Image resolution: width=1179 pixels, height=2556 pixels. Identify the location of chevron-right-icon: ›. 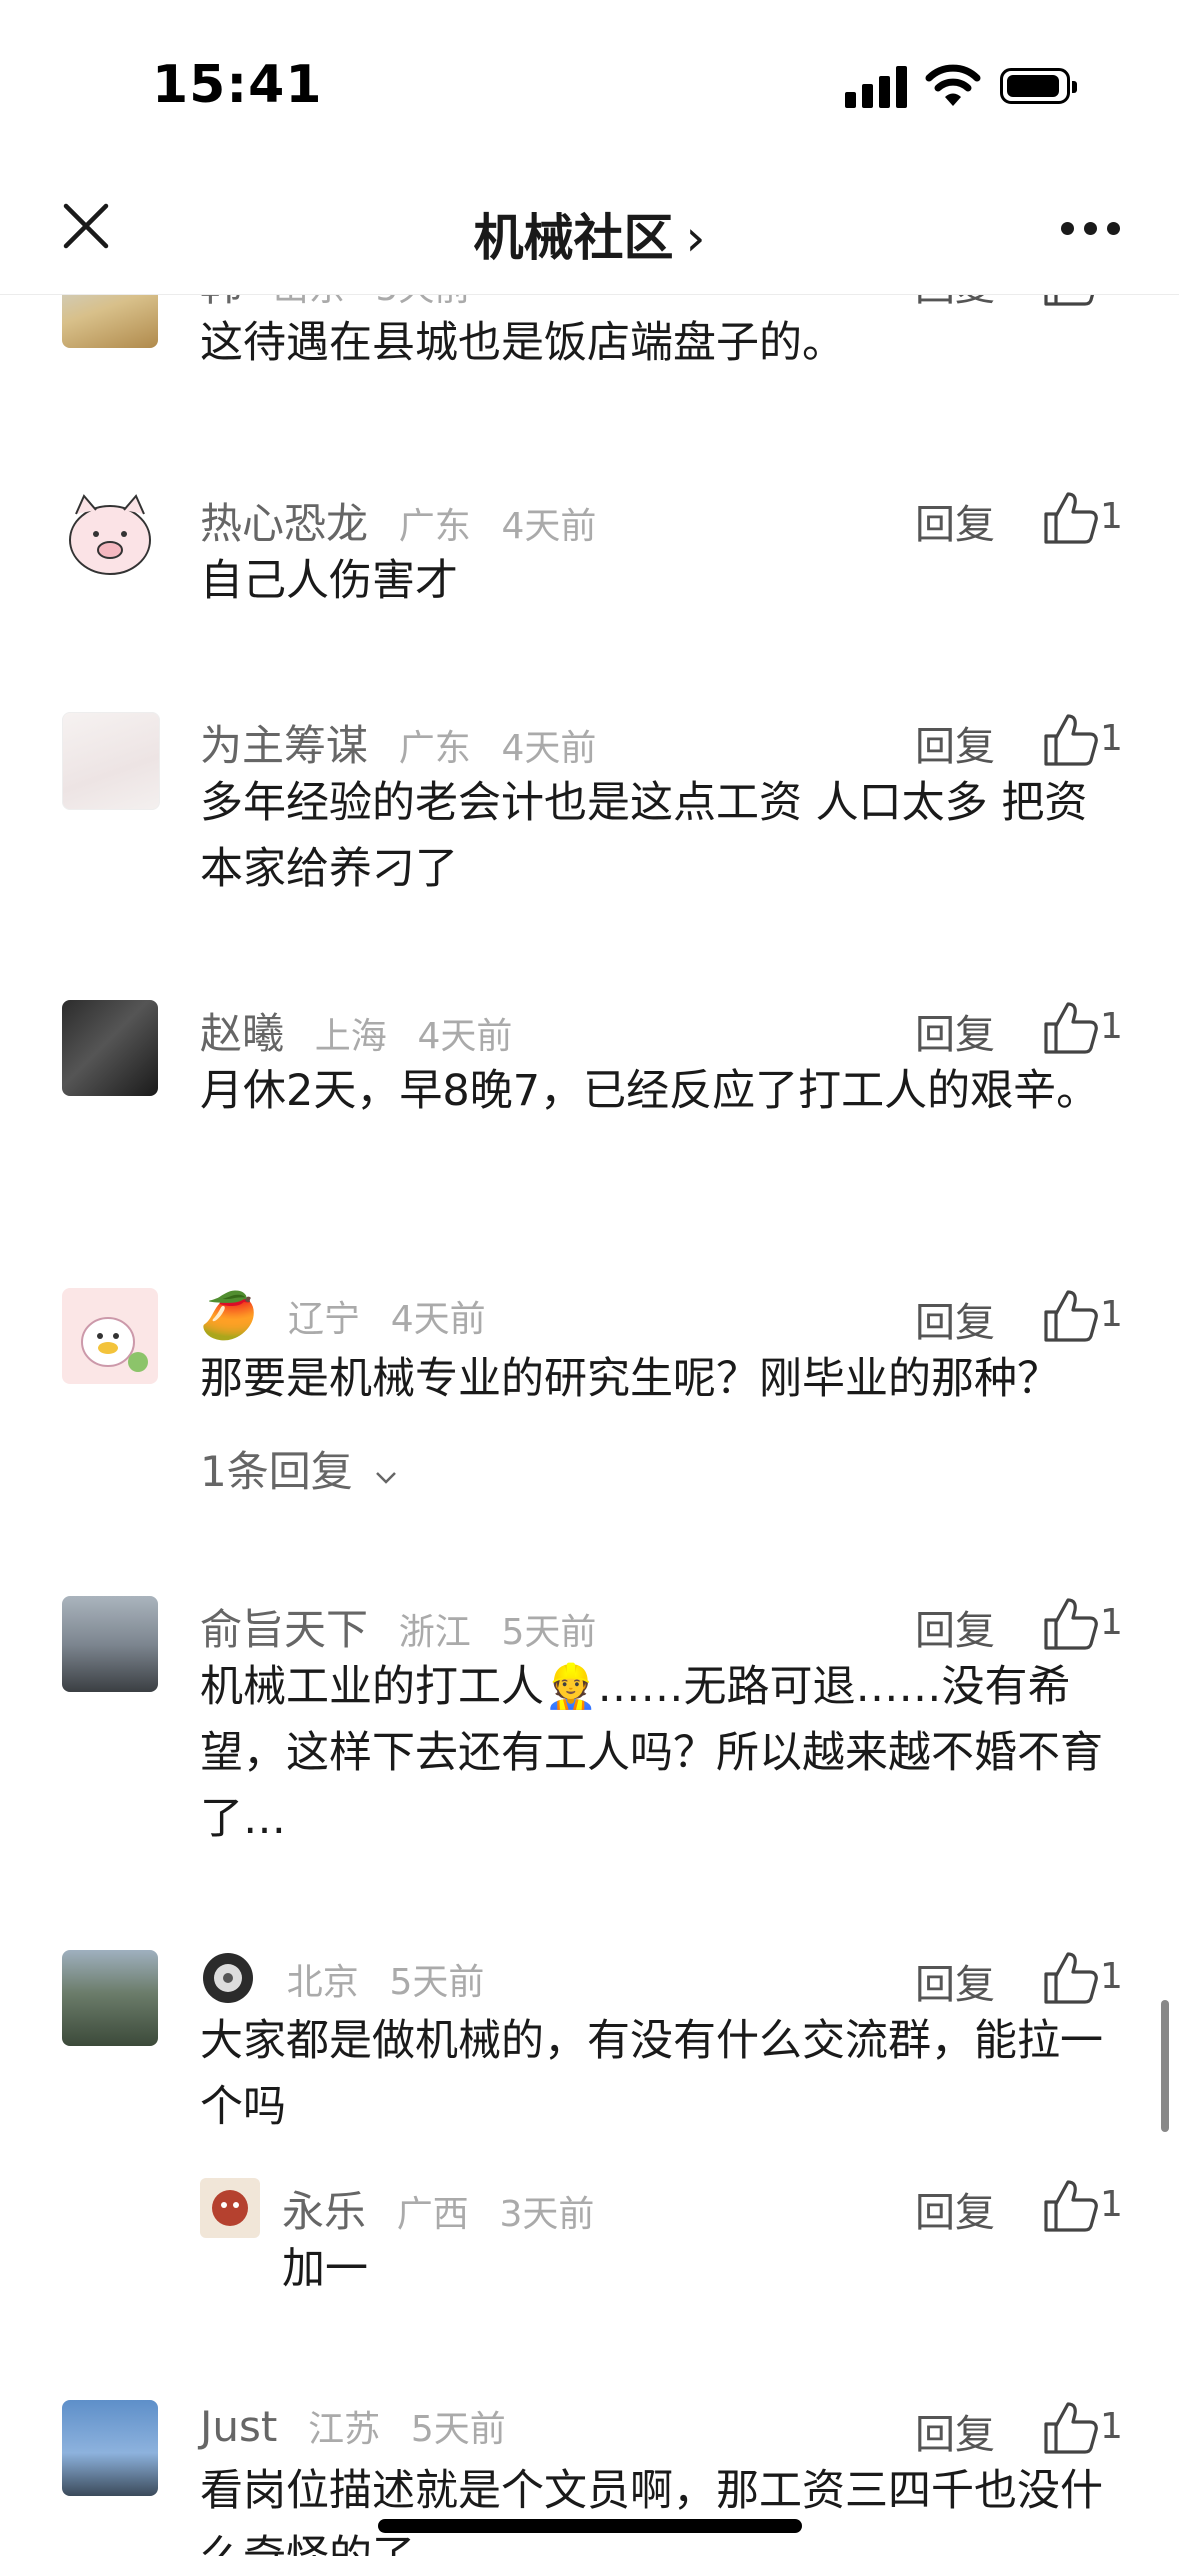
(695, 238).